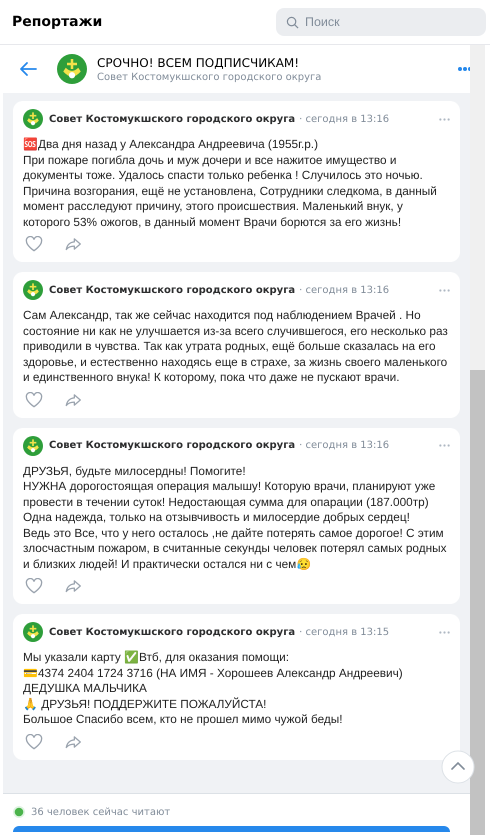  What do you see at coordinates (100, 812) in the screenshot?
I see `readers-count: 36 человек сейчас читают` at bounding box center [100, 812].